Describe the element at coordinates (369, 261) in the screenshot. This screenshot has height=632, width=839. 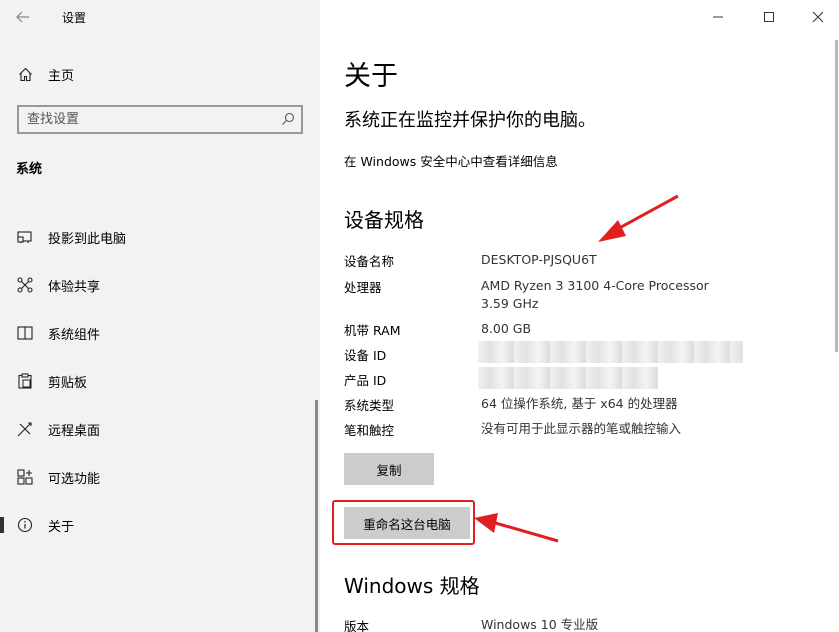
I see `spec-key: 设备名称` at that location.